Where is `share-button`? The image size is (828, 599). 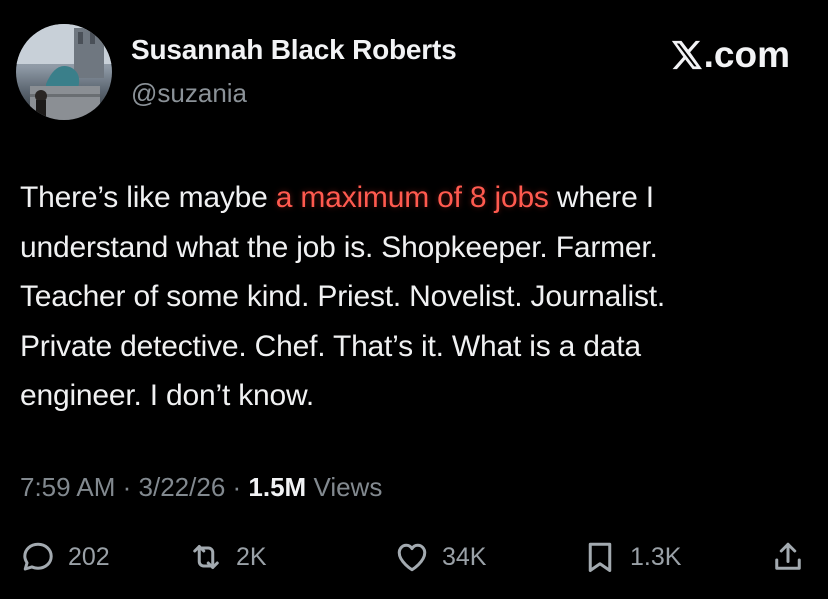 share-button is located at coordinates (788, 557).